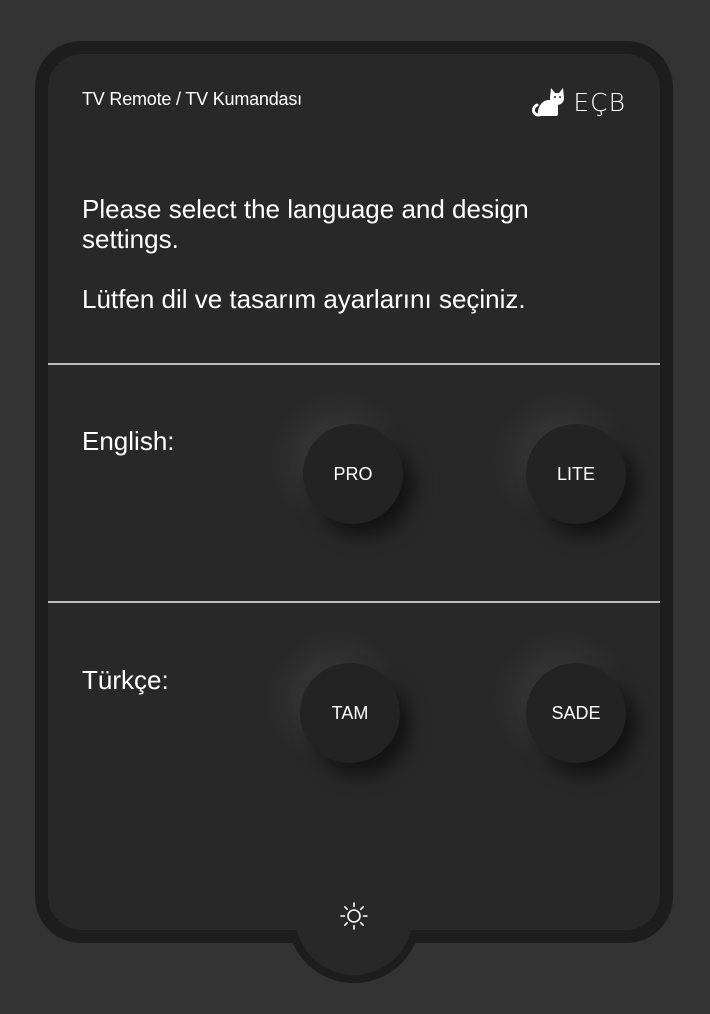  I want to click on turkish-sade-button: SADE, so click(576, 713).